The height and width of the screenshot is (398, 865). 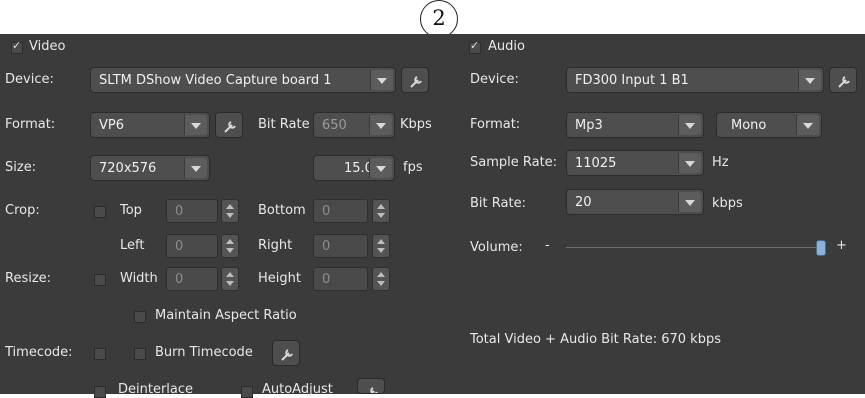 I want to click on video-size-value: 720x576, so click(x=128, y=168).